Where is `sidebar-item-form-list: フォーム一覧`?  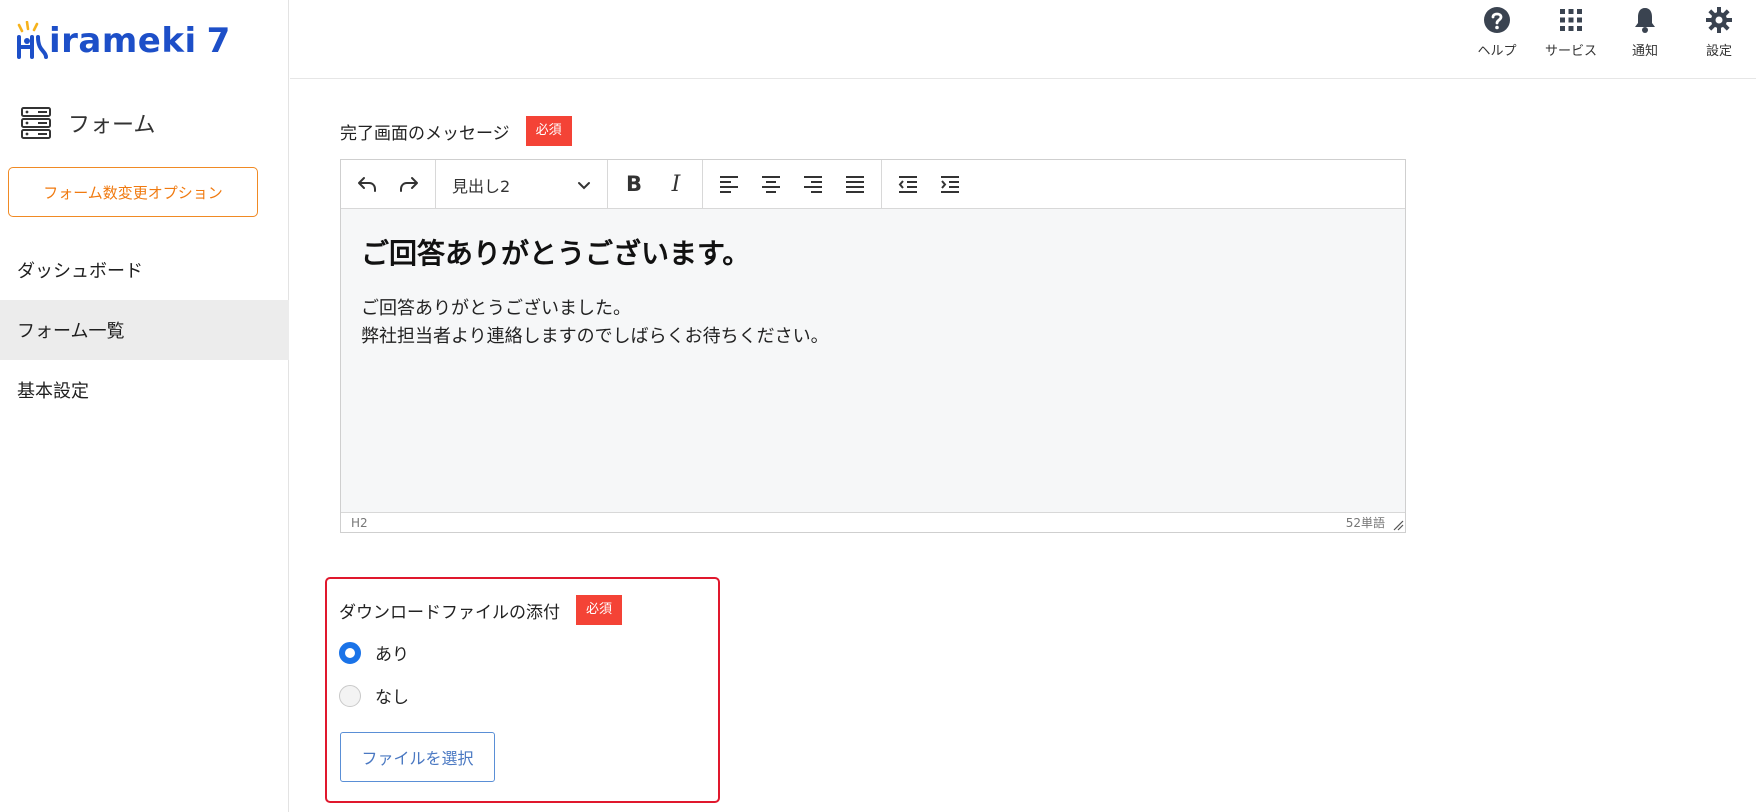 sidebar-item-form-list: フォーム一覧 is located at coordinates (144, 330).